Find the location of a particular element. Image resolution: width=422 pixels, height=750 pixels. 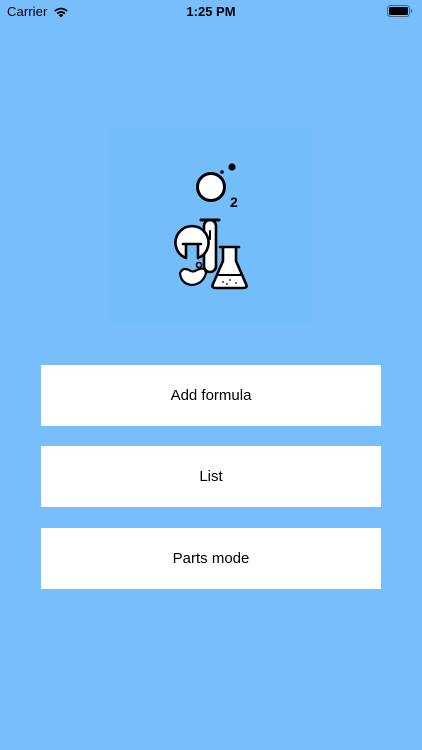

battery-icon is located at coordinates (400, 11).